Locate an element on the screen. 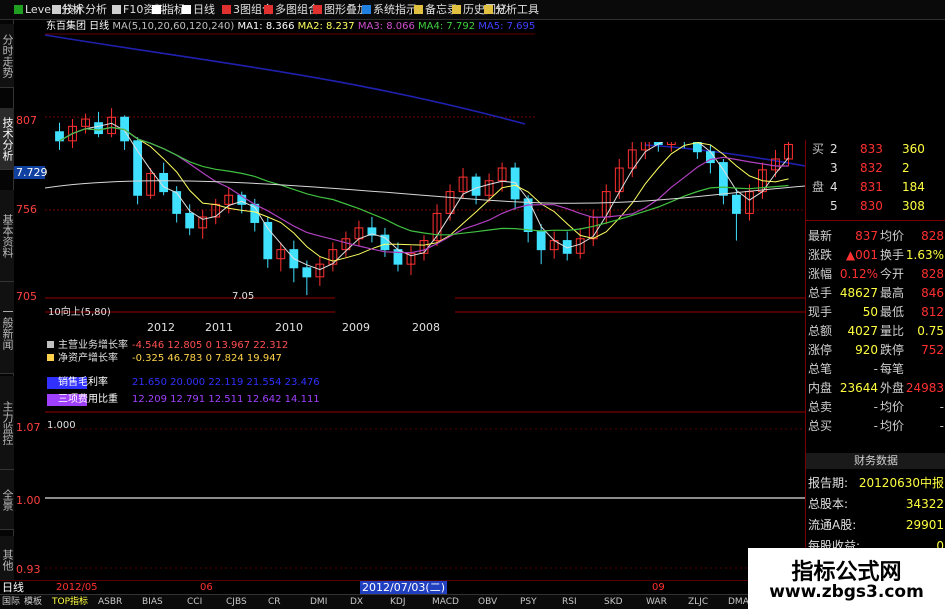 This screenshot has width=945, height=609. indicator-tab-dx: DX is located at coordinates (356, 602).